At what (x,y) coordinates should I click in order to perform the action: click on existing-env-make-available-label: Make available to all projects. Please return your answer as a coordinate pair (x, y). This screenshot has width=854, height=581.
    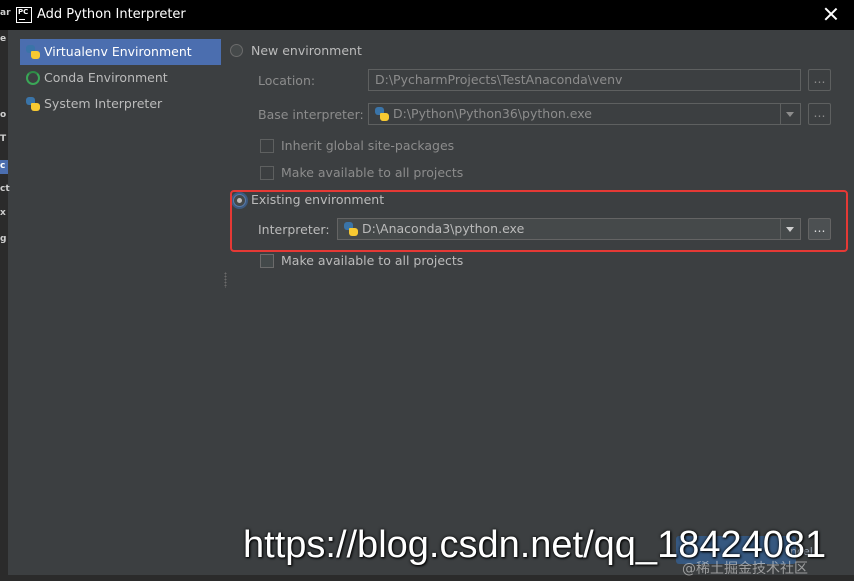
    Looking at the image, I should click on (372, 260).